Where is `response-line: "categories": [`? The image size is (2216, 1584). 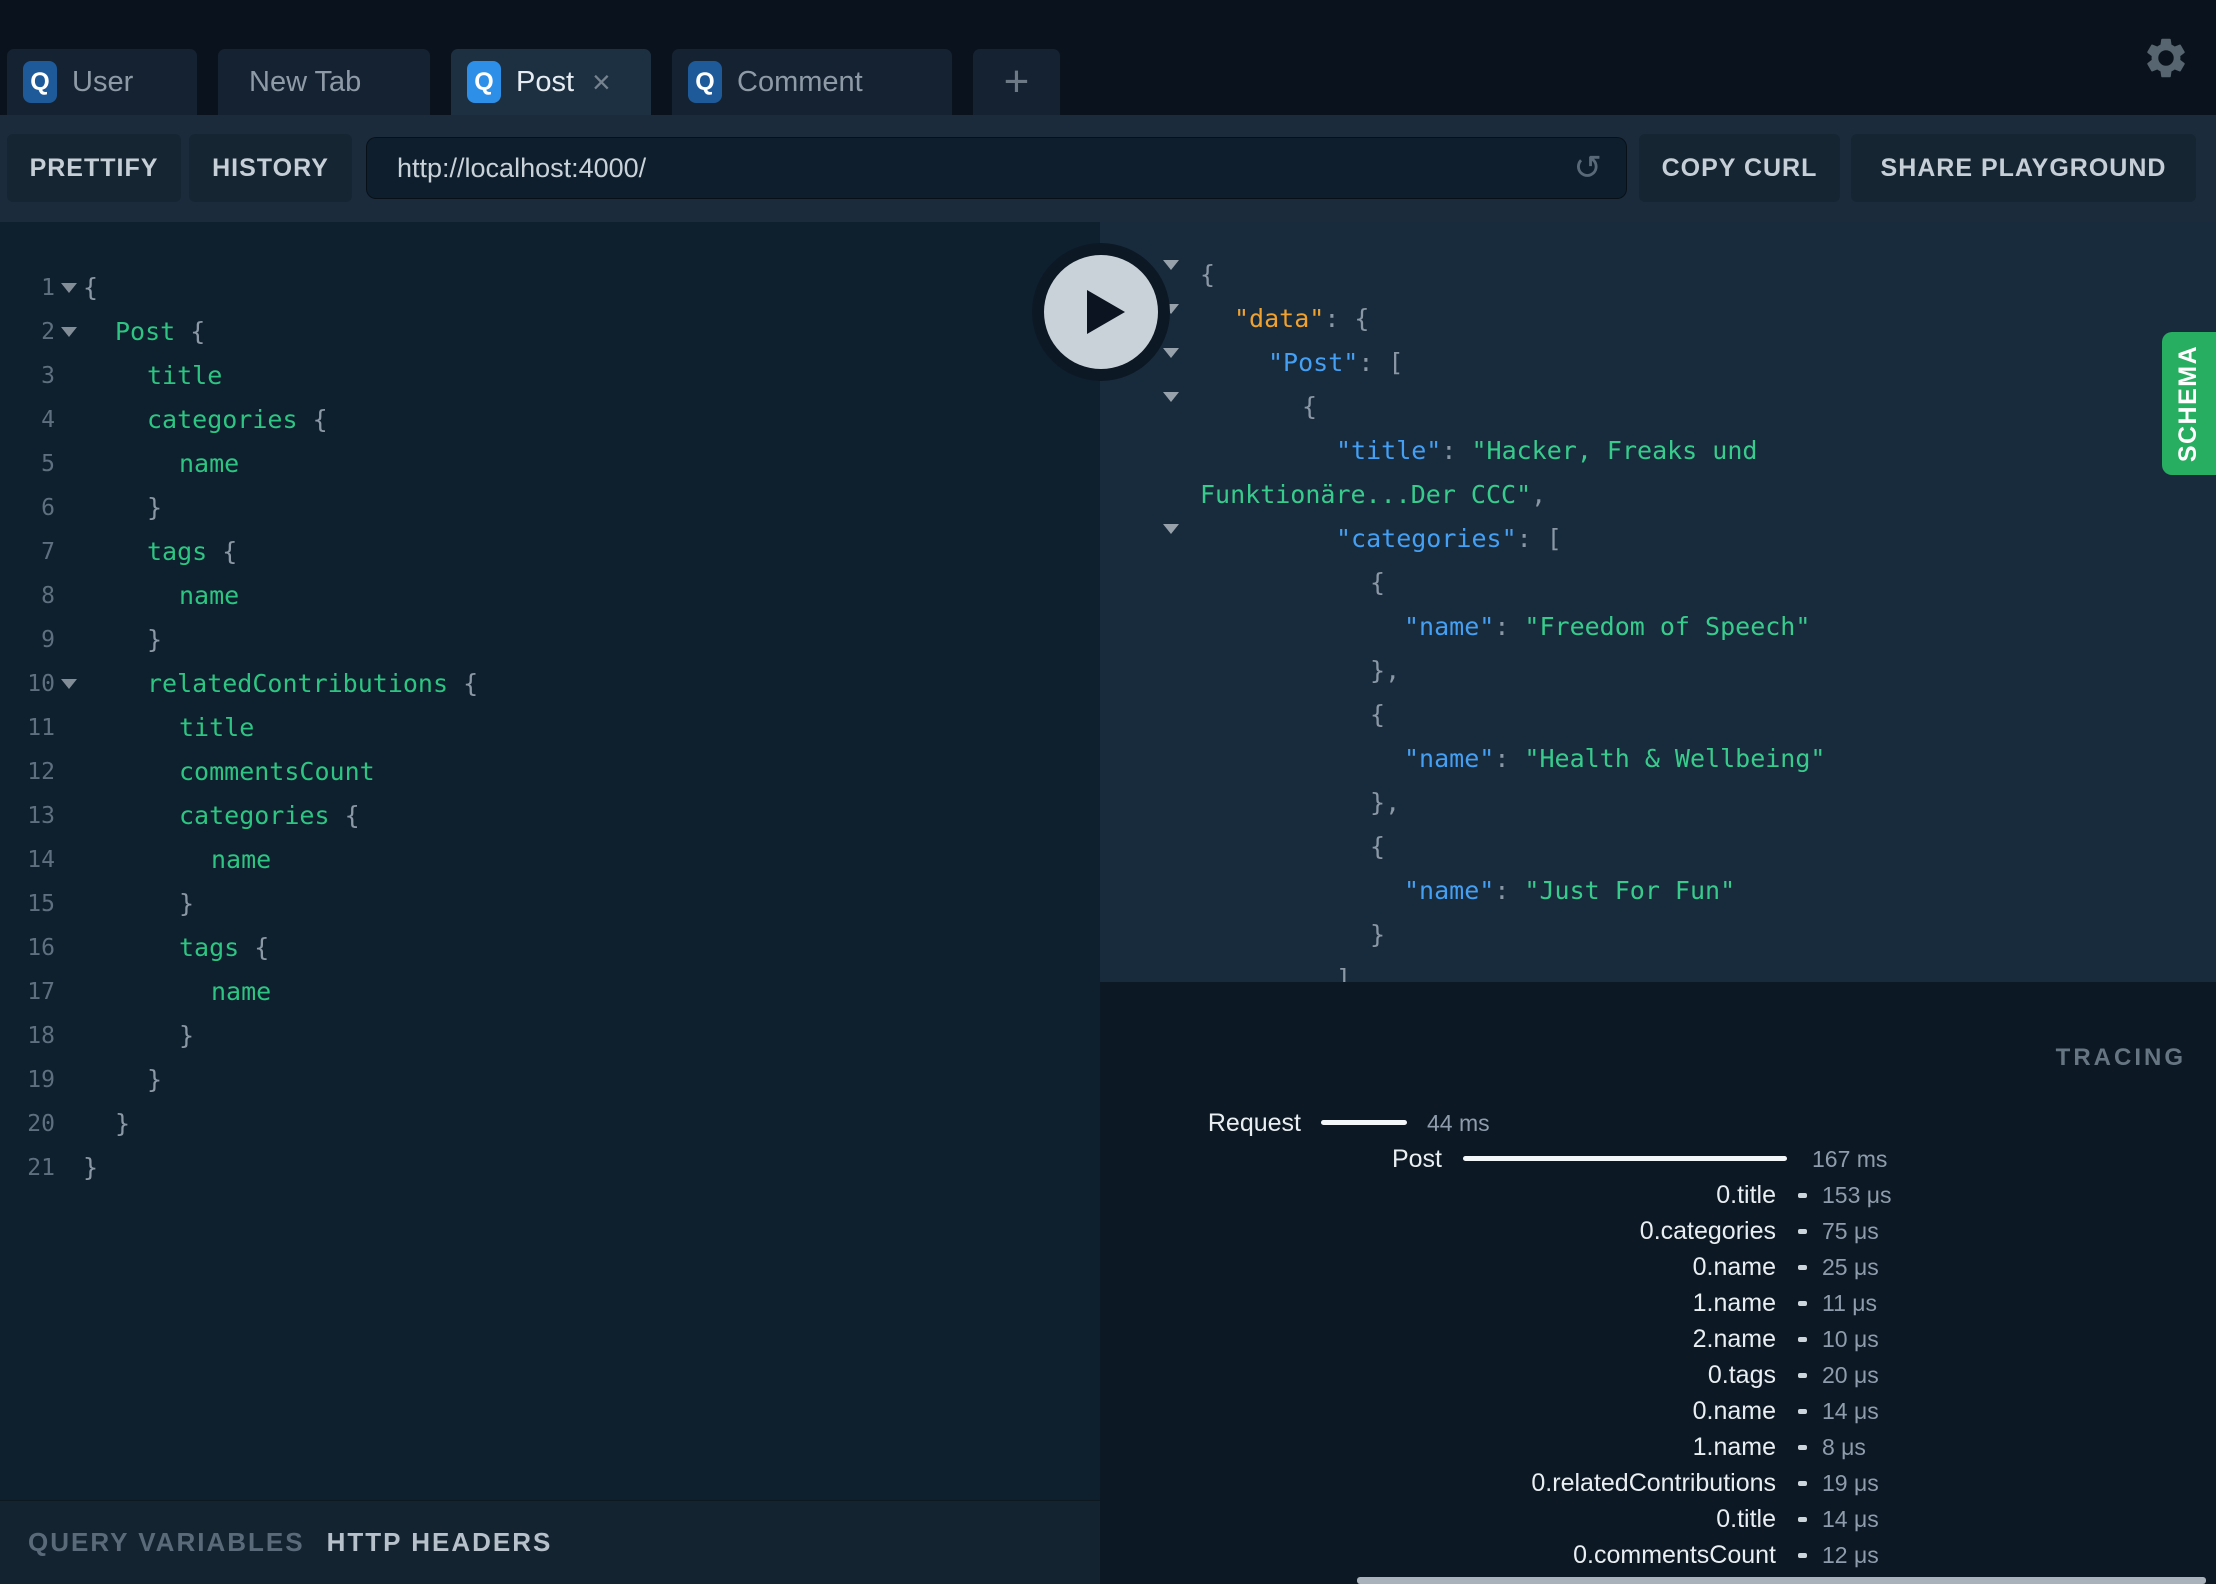
response-line: "categories": [ is located at coordinates (1658, 539).